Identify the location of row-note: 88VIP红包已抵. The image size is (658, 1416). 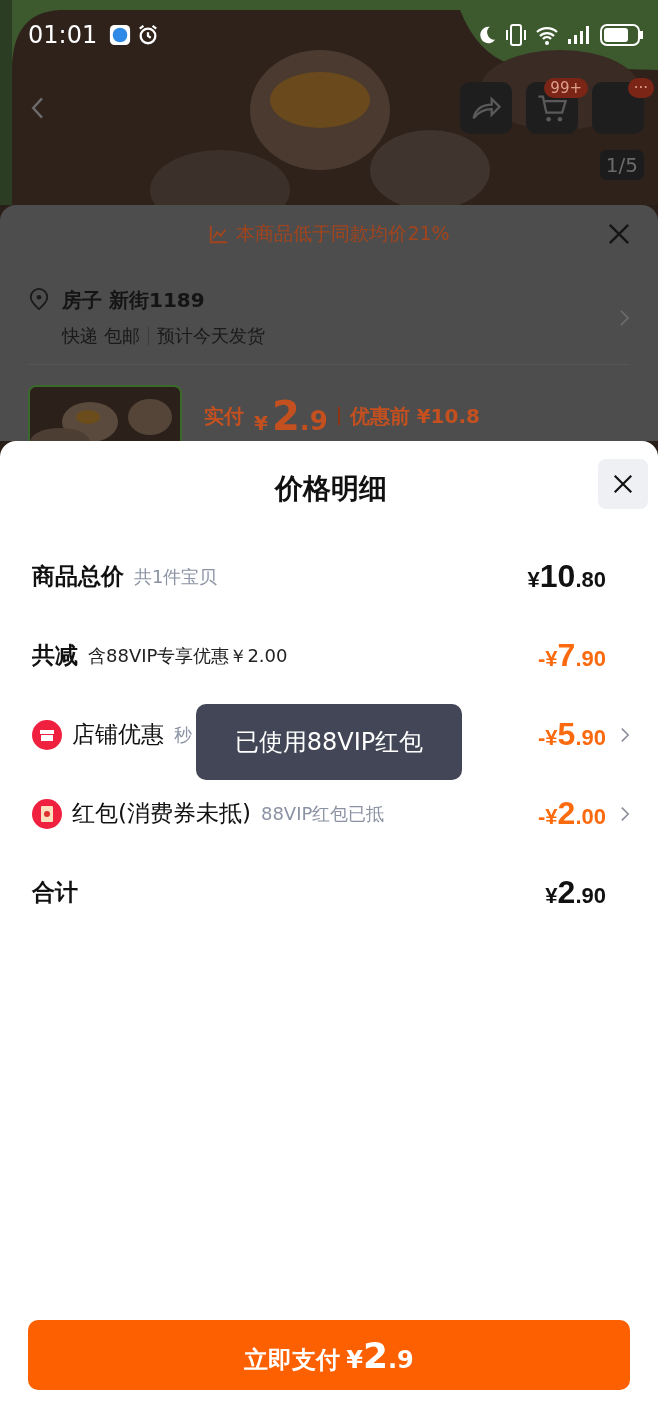
(322, 813).